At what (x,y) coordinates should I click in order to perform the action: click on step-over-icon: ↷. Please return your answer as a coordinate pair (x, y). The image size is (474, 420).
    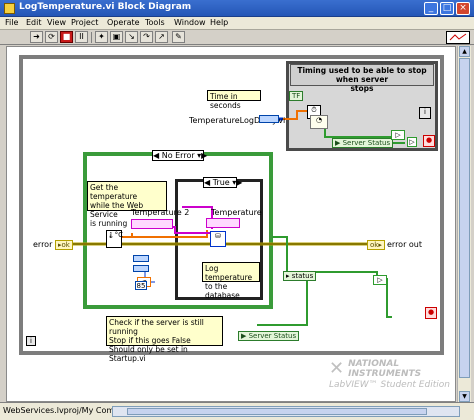
    Looking at the image, I should click on (146, 37).